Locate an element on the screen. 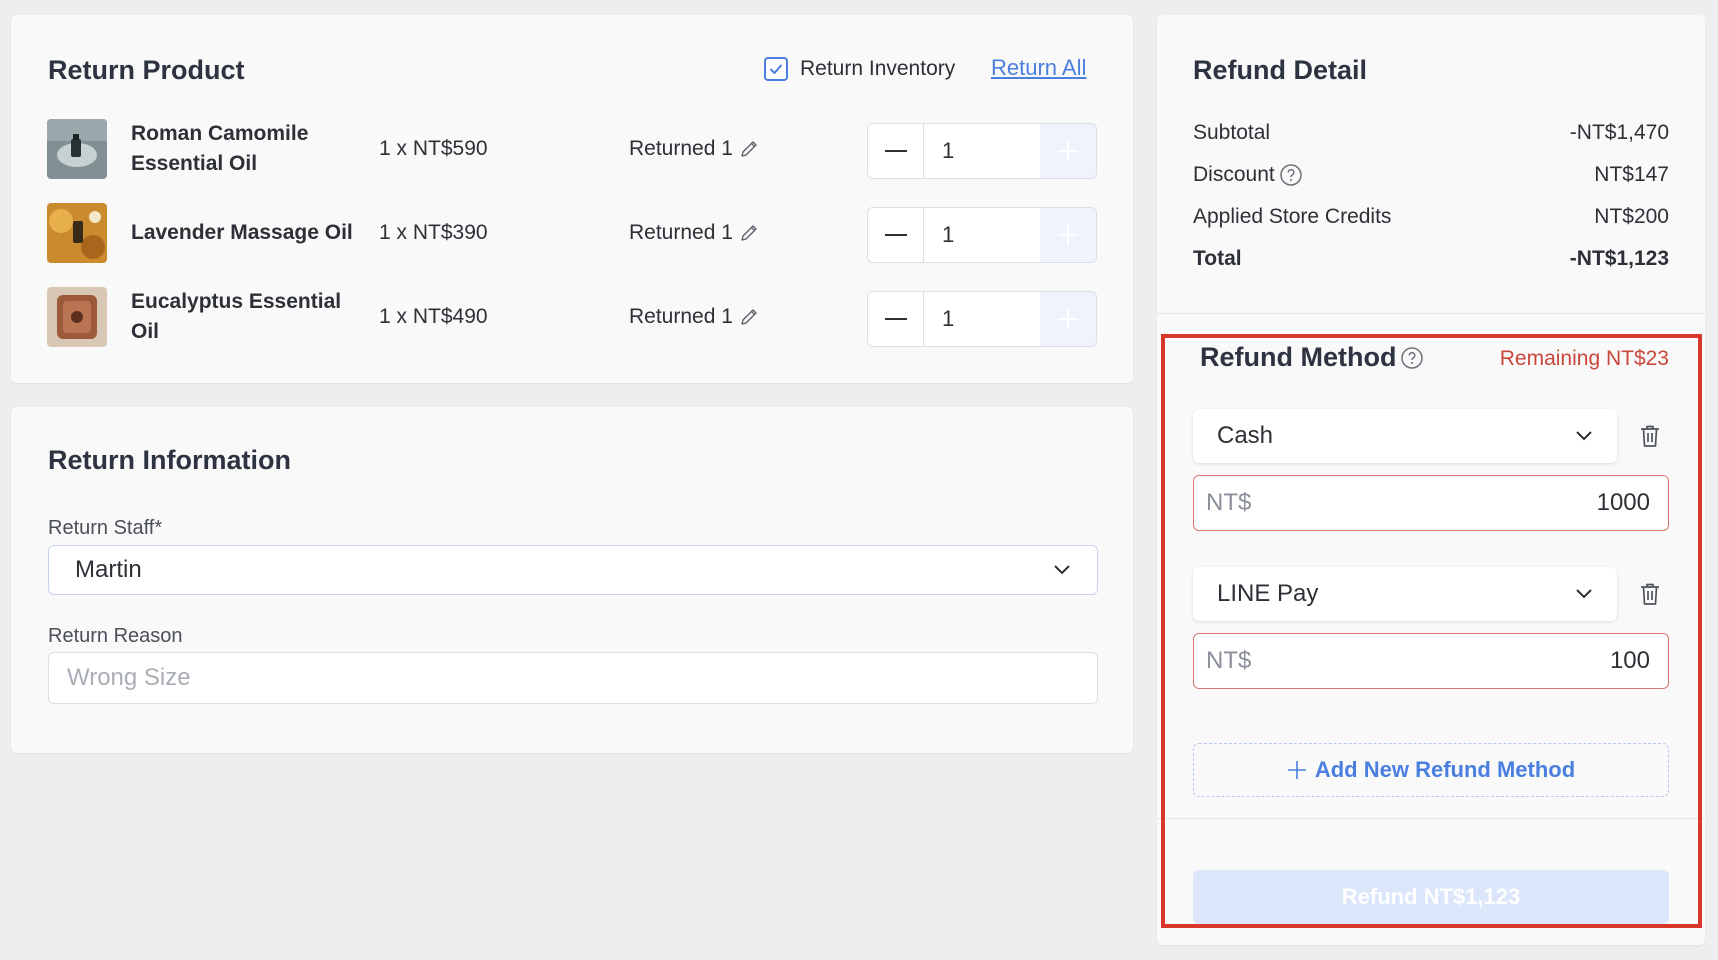 The width and height of the screenshot is (1718, 960). return-inventory-label: Return Inventory is located at coordinates (878, 68).